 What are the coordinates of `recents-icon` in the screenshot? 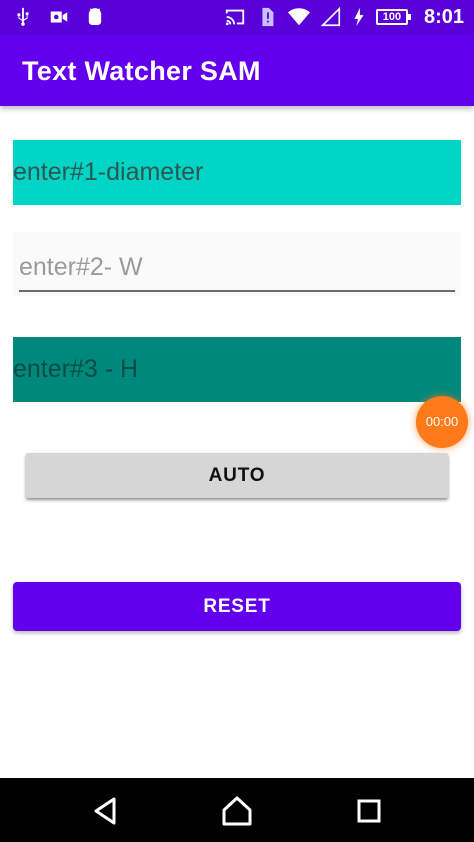 It's located at (369, 811).